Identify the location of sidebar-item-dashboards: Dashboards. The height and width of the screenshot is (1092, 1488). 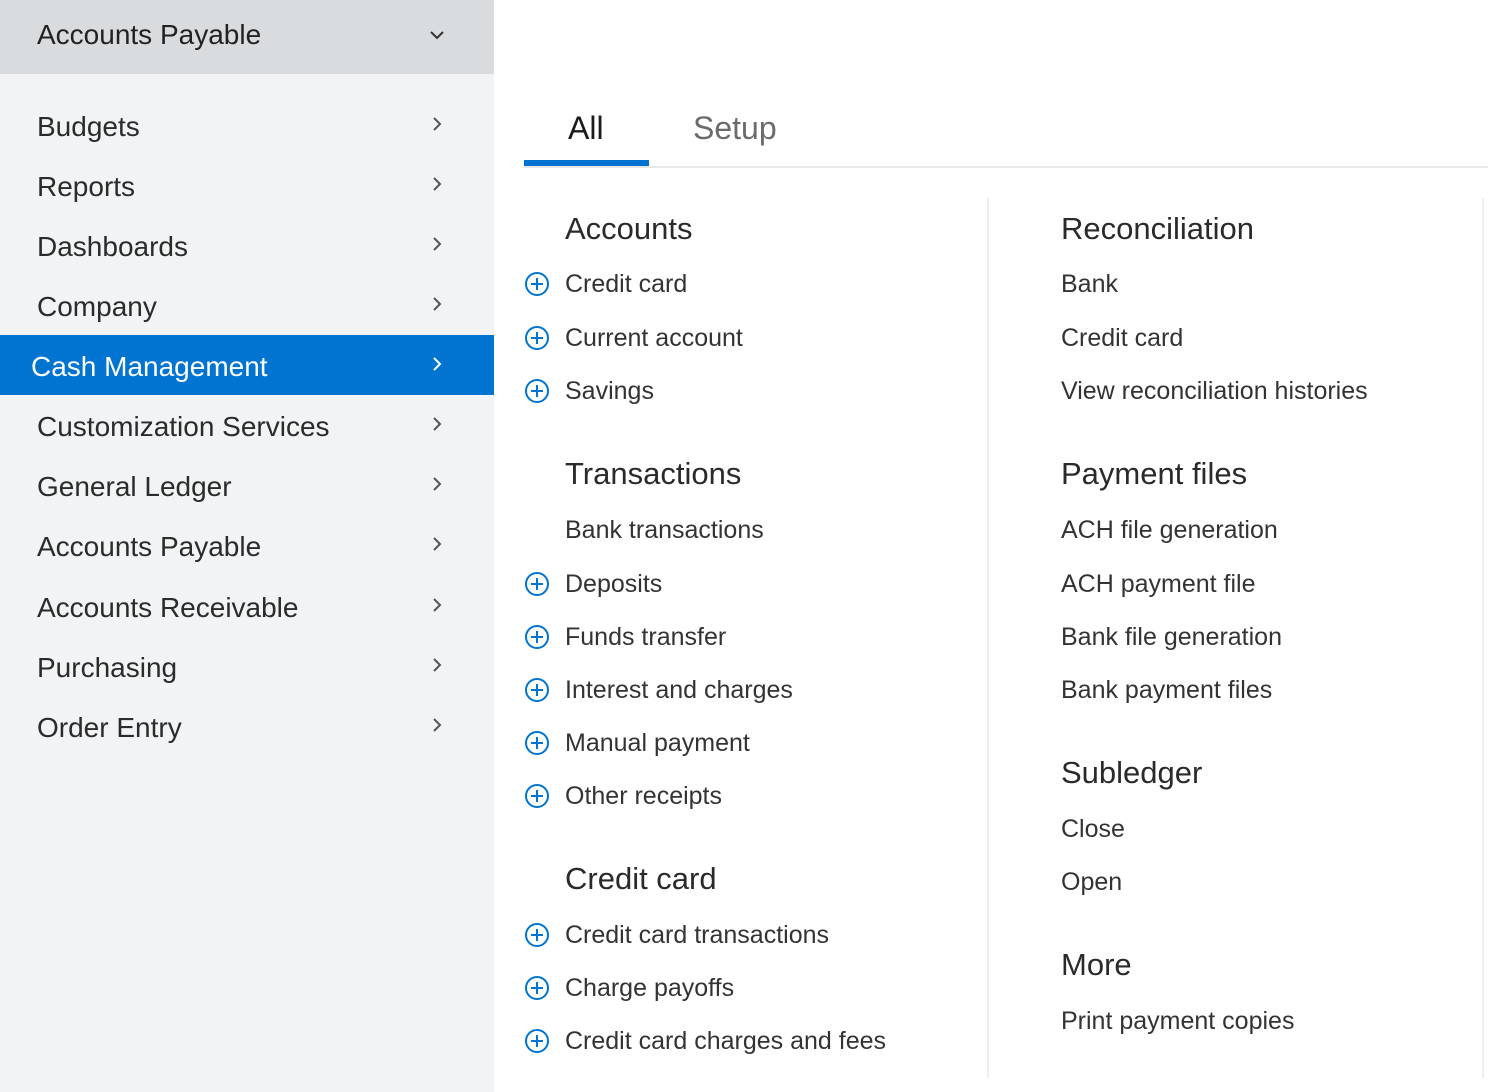
(247, 245).